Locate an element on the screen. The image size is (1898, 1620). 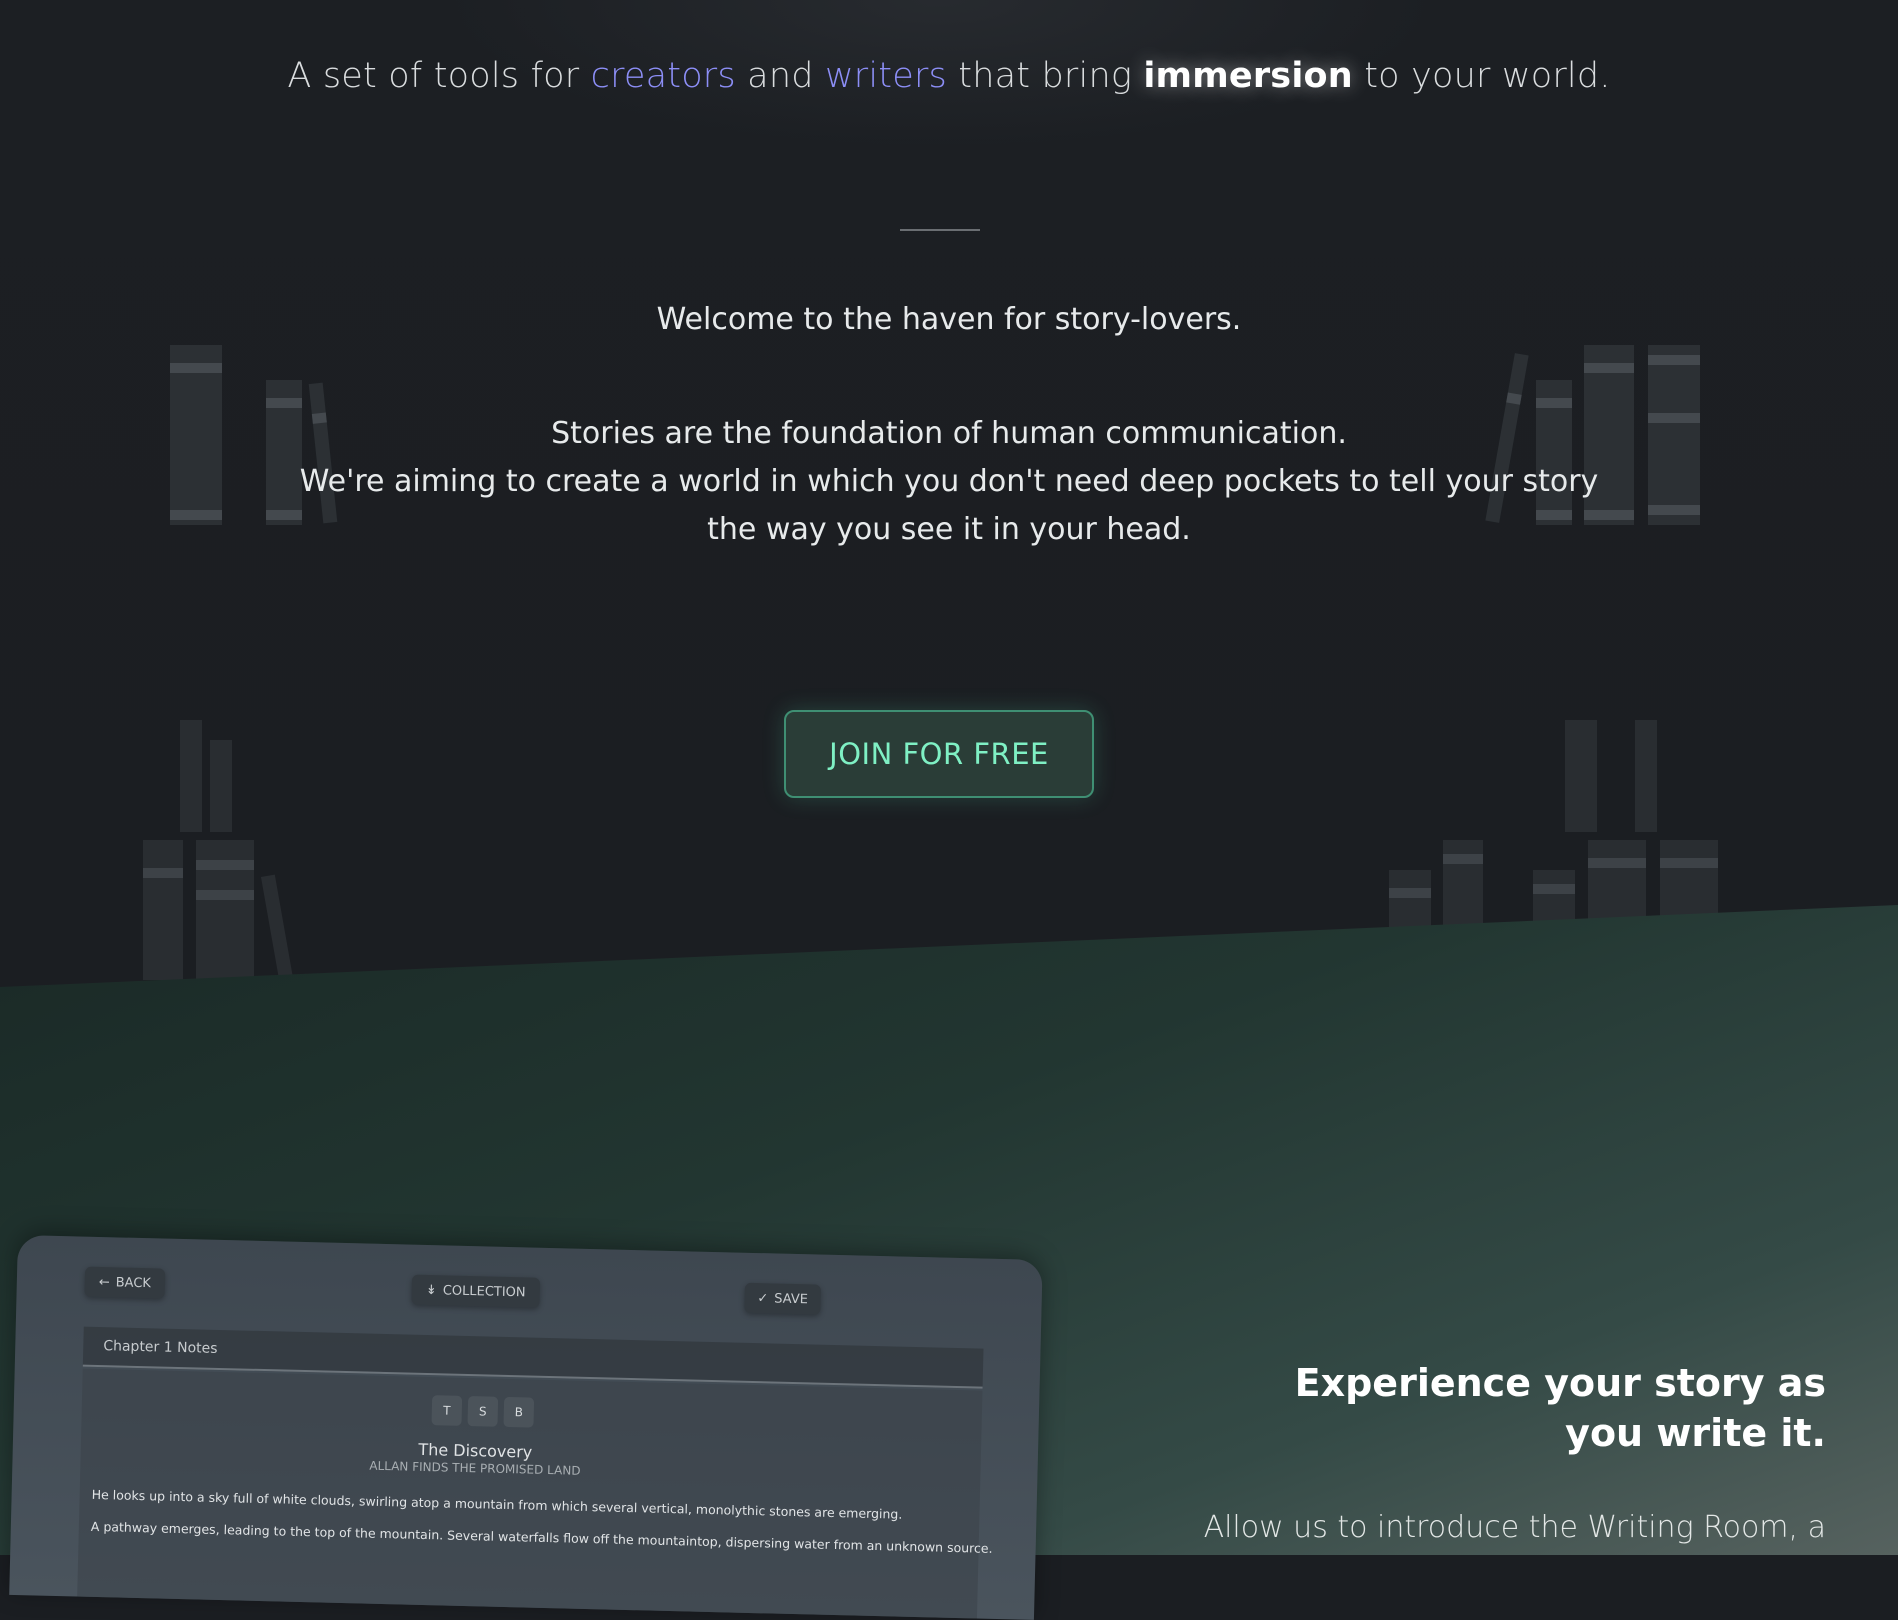
join-for-free-button: JOIN FOR FREE is located at coordinates (939, 754).